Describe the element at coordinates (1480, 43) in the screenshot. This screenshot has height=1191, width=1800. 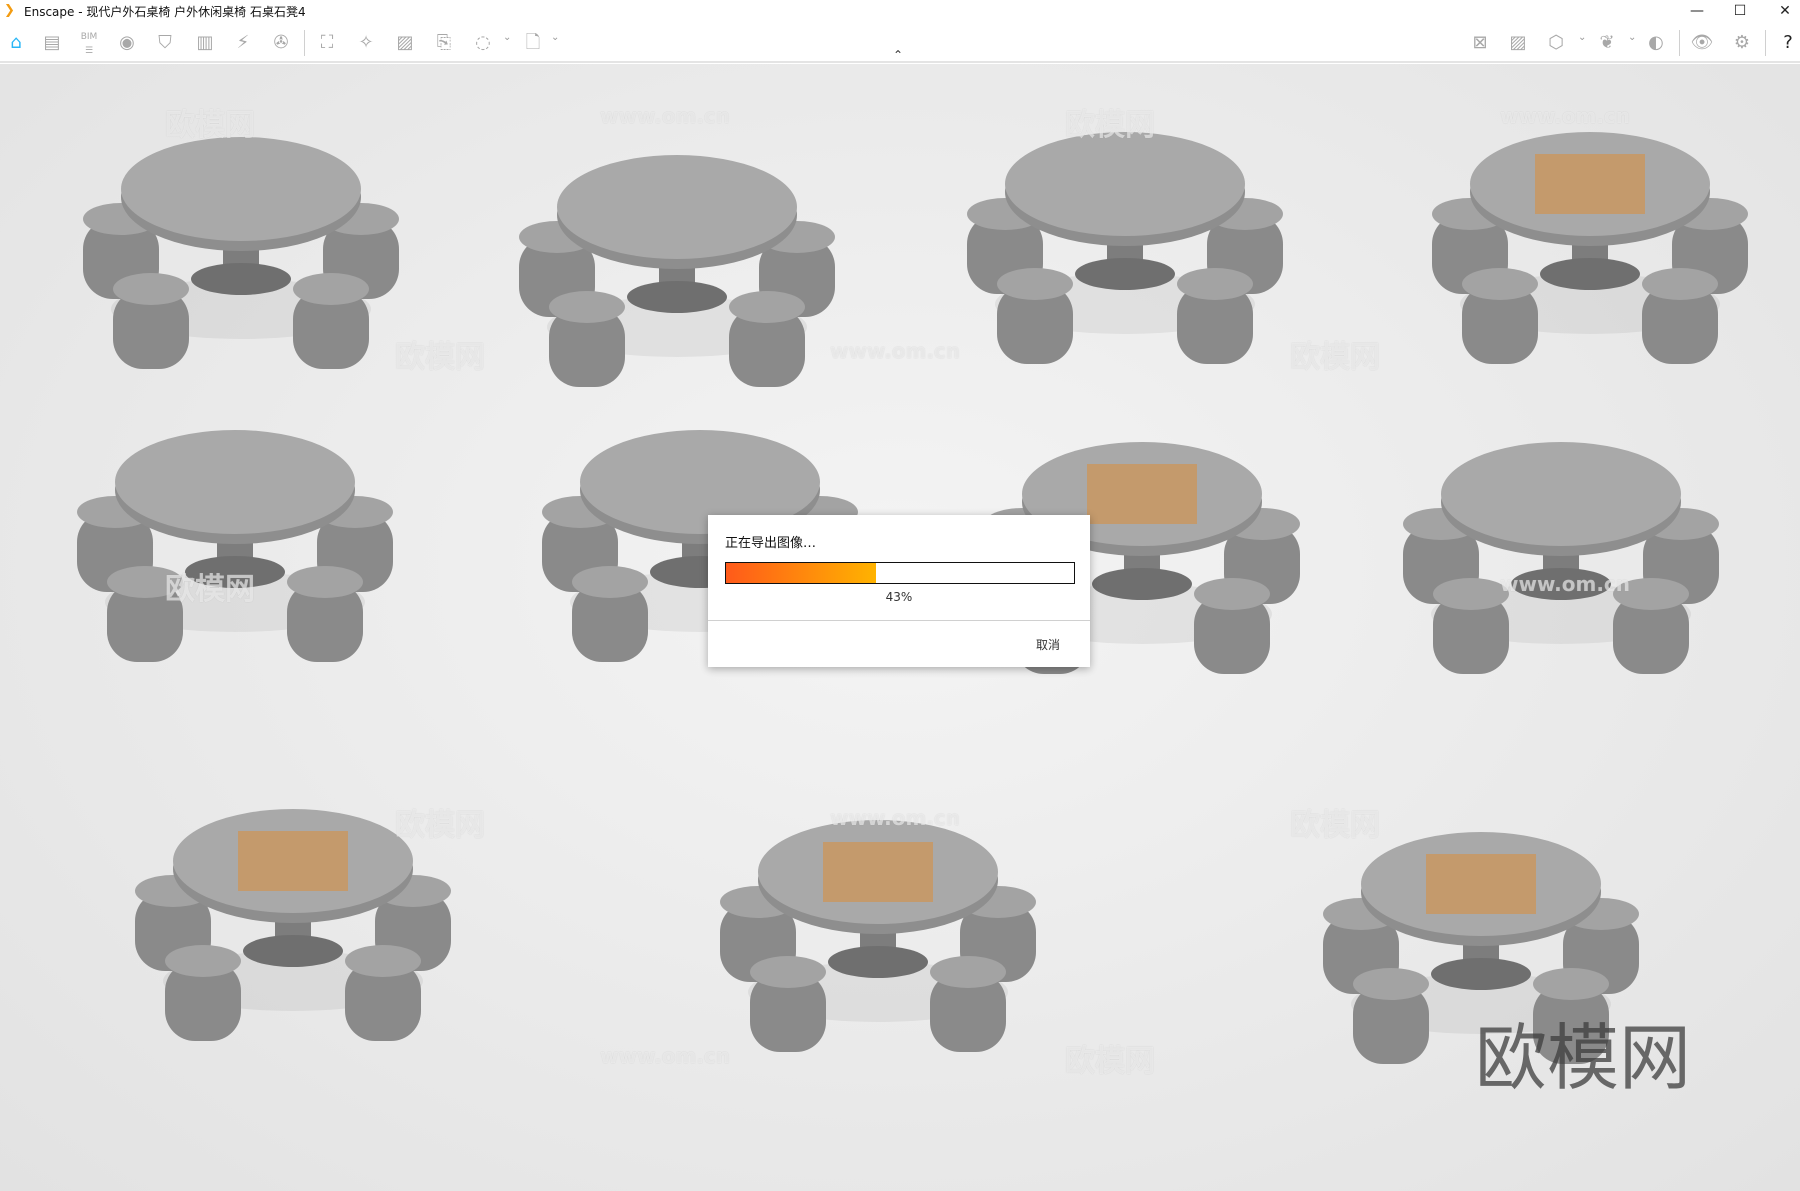
I see `map-icon: ⊠` at that location.